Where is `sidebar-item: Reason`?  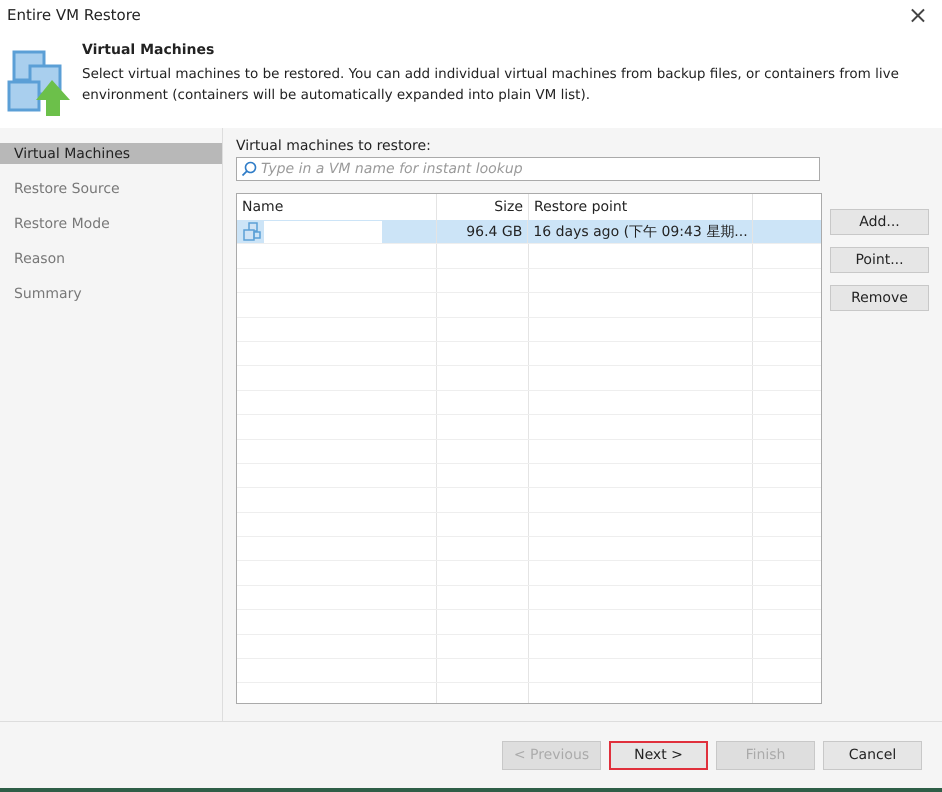 sidebar-item: Reason is located at coordinates (111, 258).